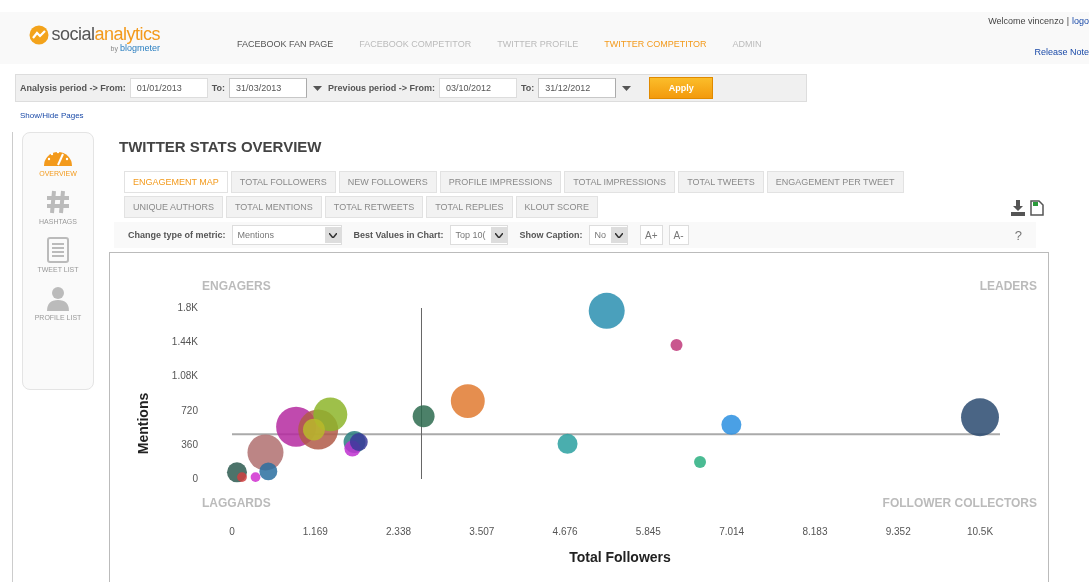 This screenshot has height=587, width=1089. I want to click on page-title: TWITTER STATS OVERVIEW, so click(221, 146).